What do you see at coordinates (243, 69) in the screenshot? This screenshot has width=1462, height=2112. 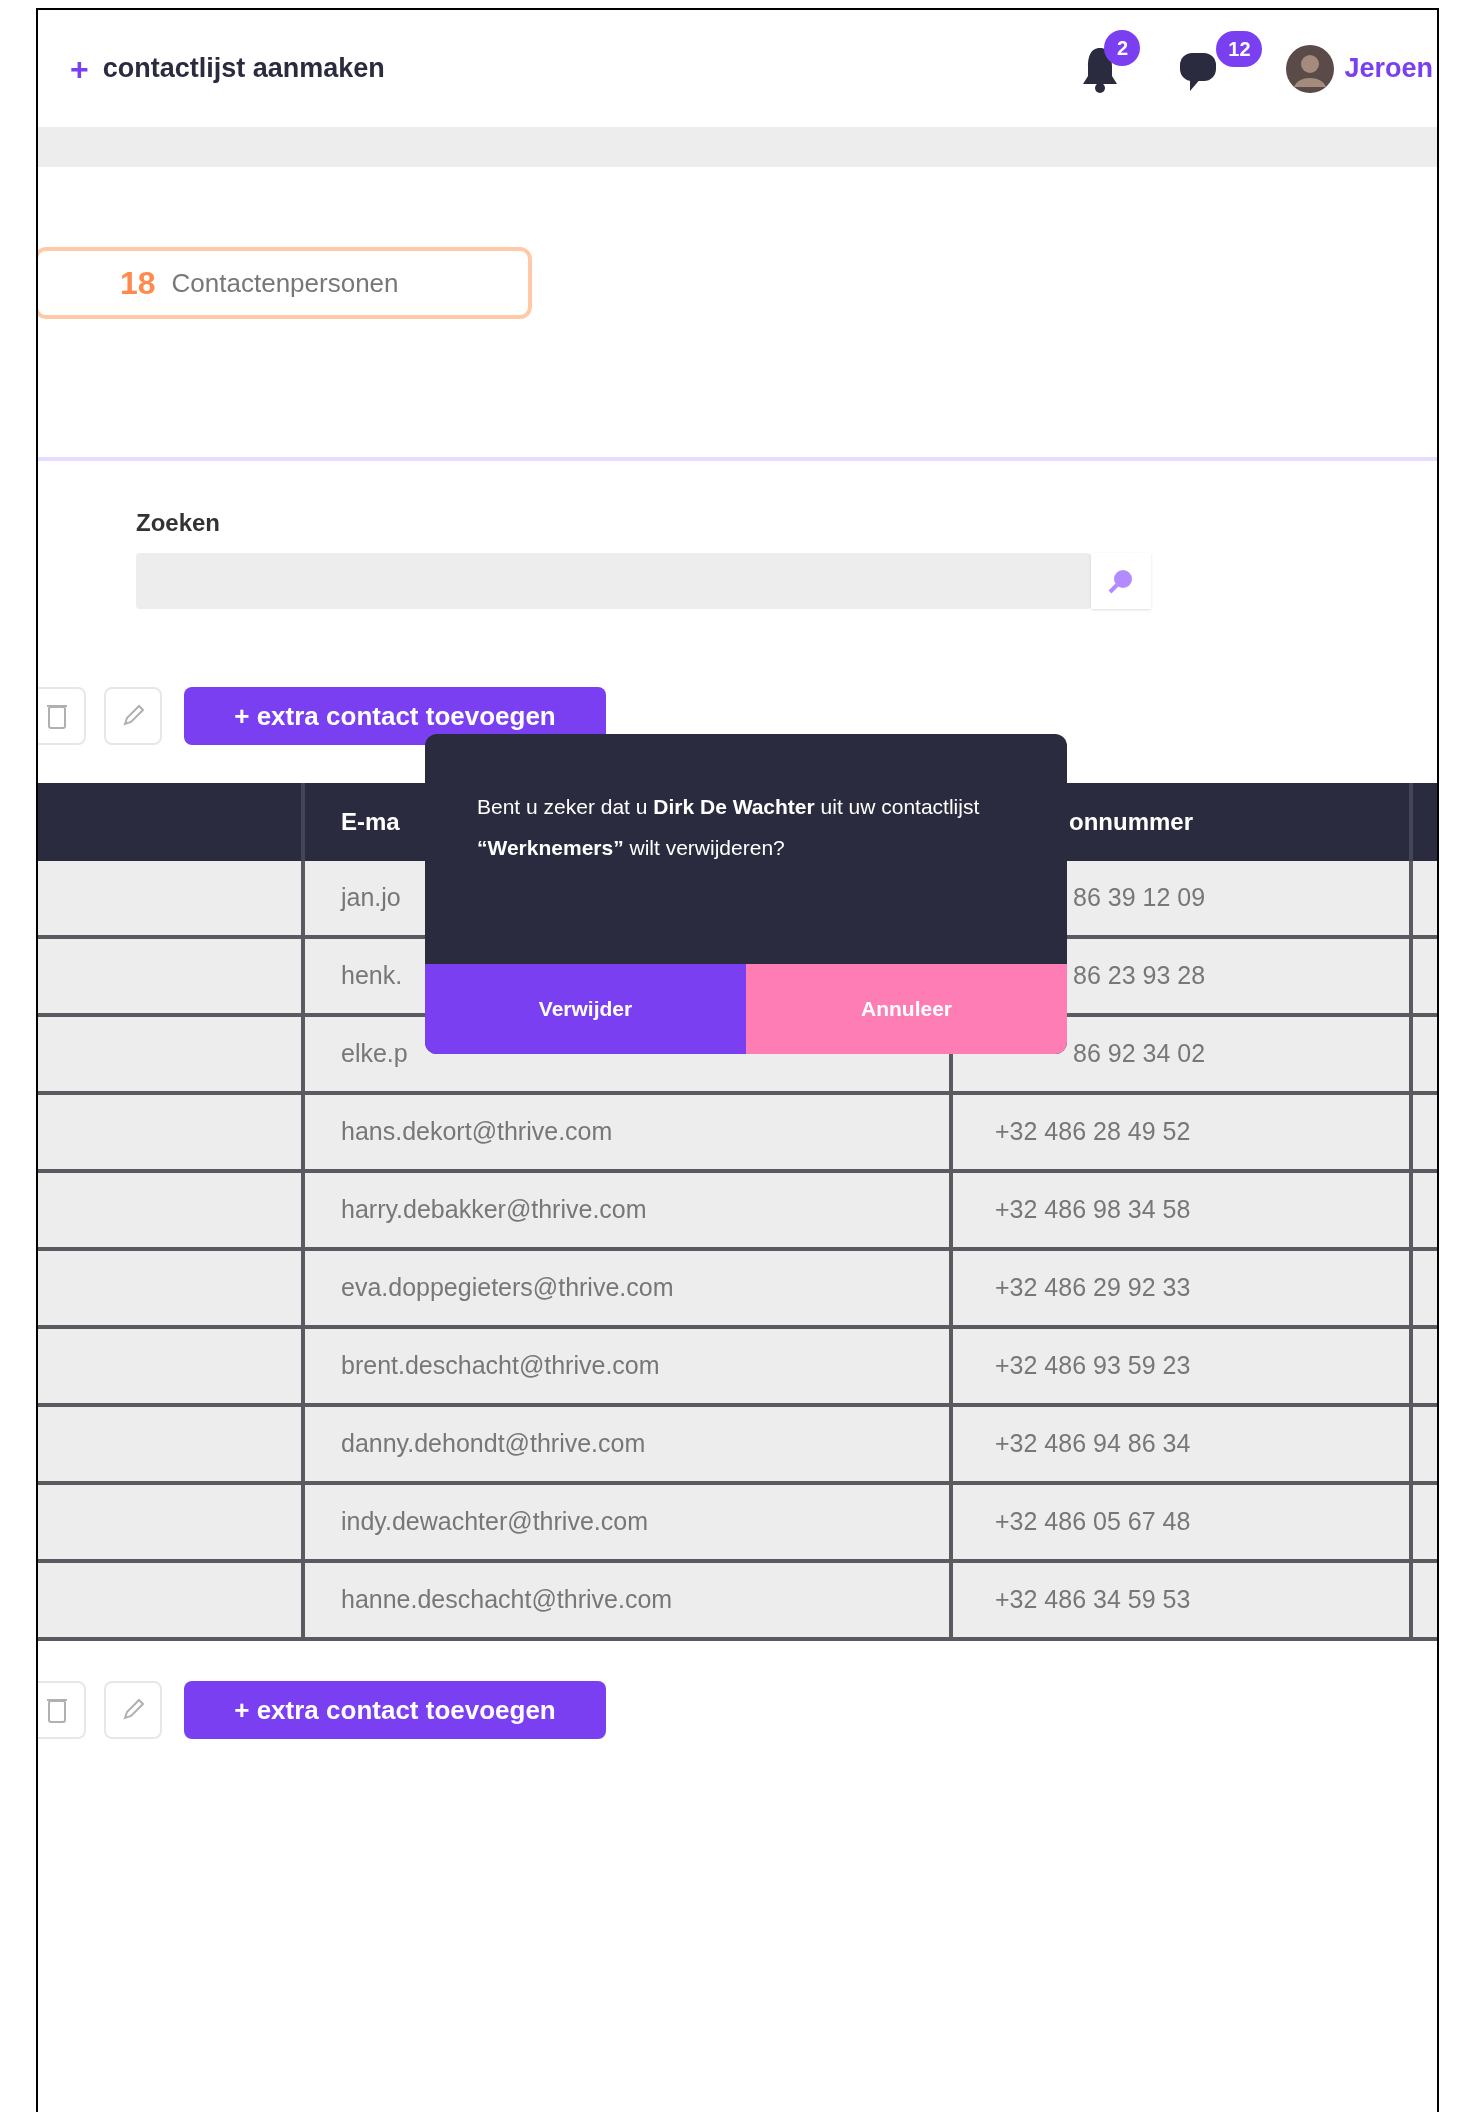 I see `page-title: contactlijst aanmaken` at bounding box center [243, 69].